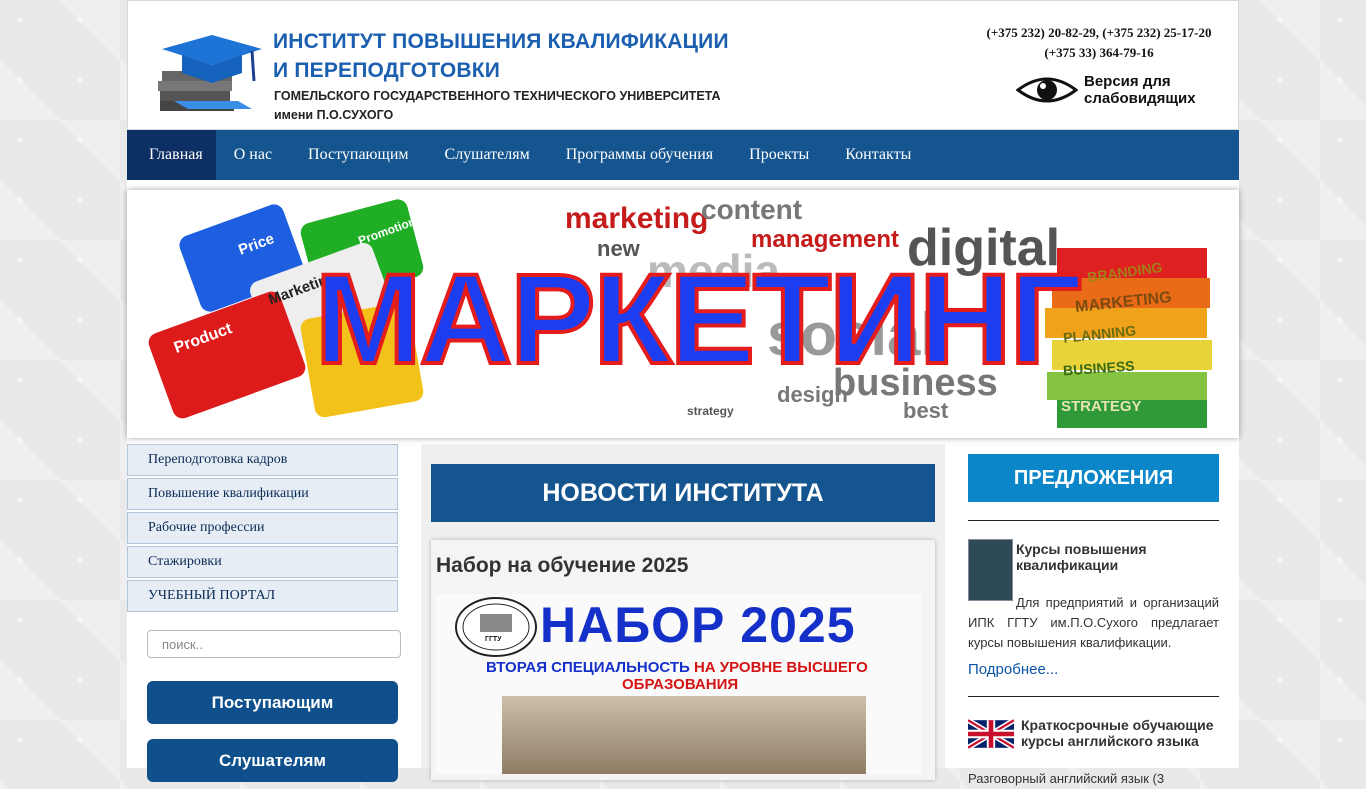  Describe the element at coordinates (779, 155) in the screenshot. I see `nav-item-projects: Проекты` at that location.